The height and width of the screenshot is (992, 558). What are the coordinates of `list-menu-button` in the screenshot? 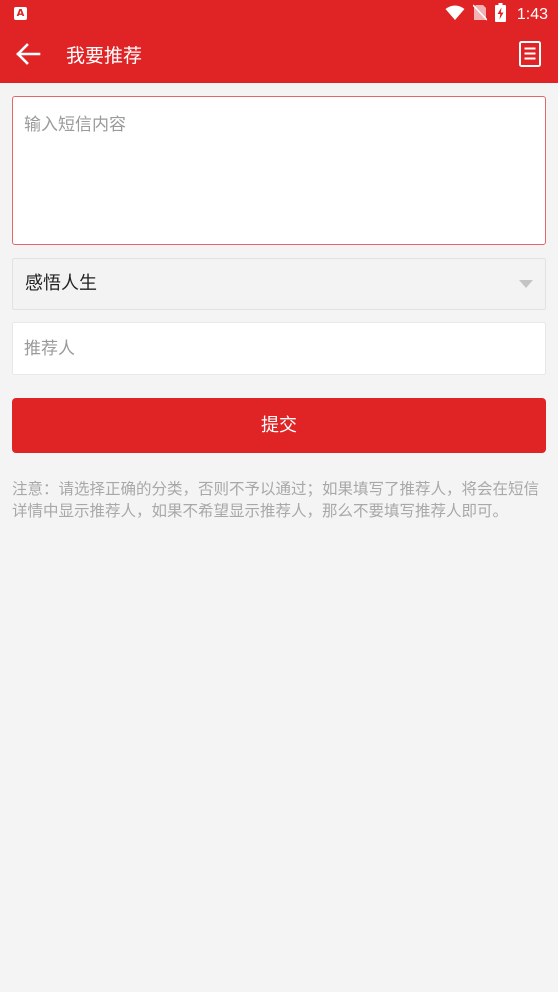 It's located at (530, 56).